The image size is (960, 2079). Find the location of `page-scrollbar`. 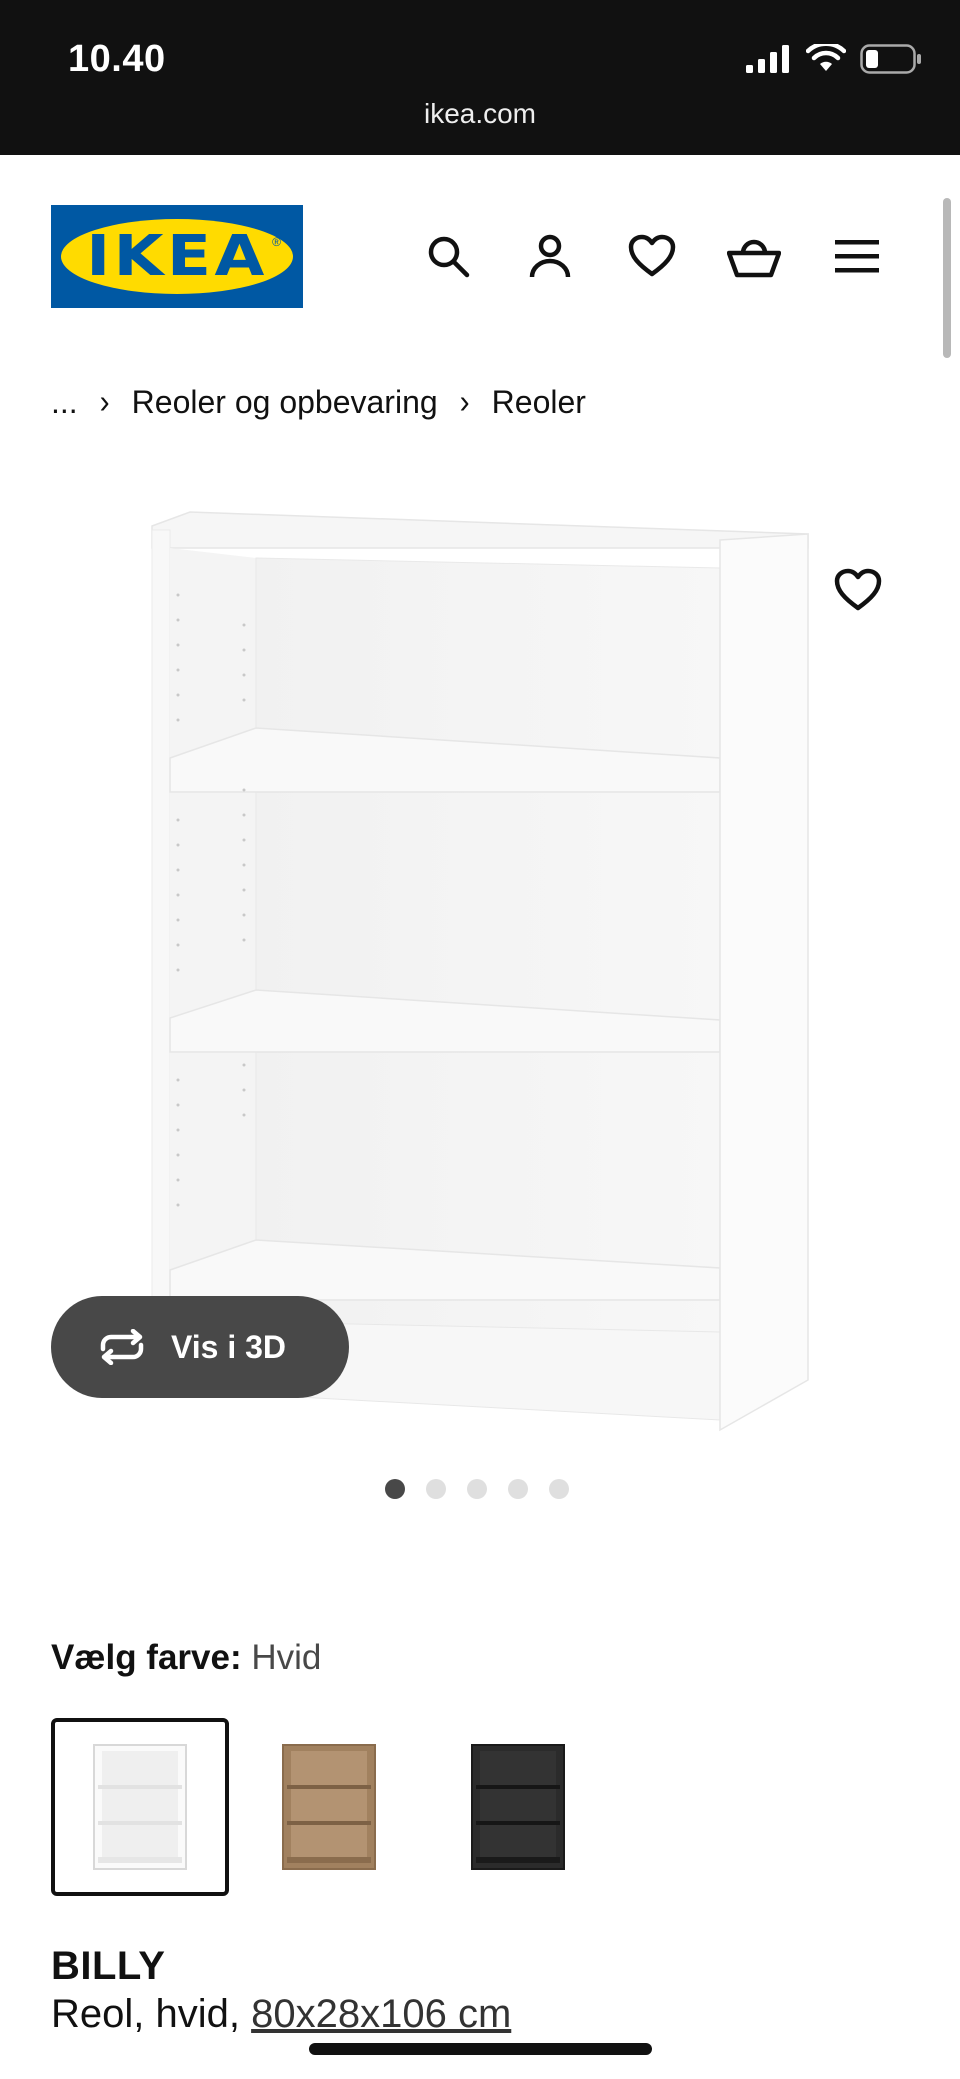

page-scrollbar is located at coordinates (947, 278).